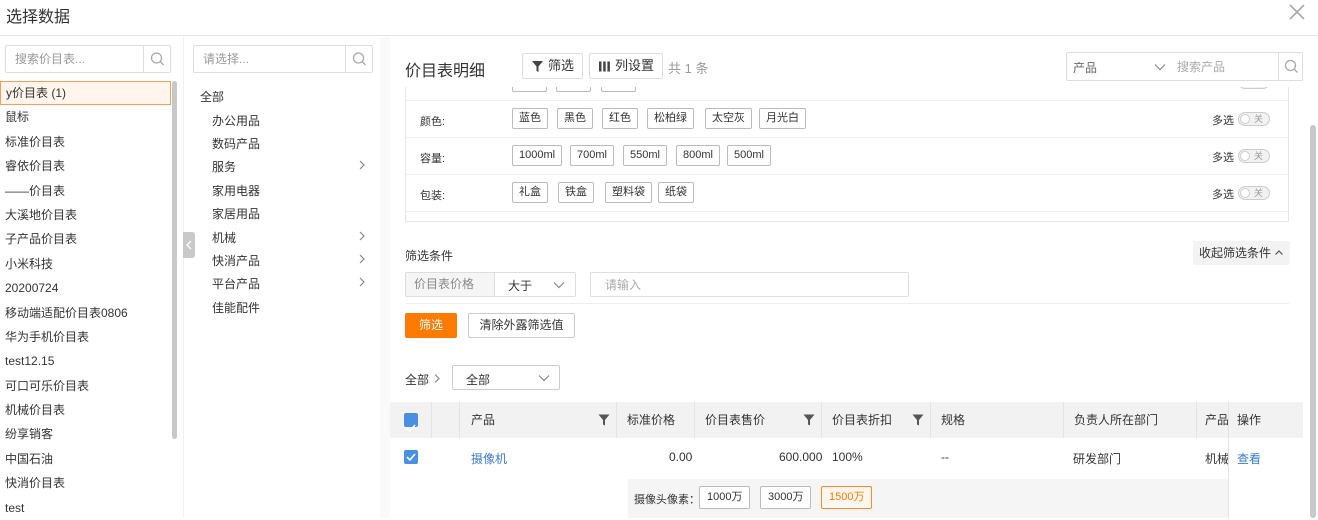 The width and height of the screenshot is (1318, 520). I want to click on apply-filter-button: 筛选, so click(431, 325).